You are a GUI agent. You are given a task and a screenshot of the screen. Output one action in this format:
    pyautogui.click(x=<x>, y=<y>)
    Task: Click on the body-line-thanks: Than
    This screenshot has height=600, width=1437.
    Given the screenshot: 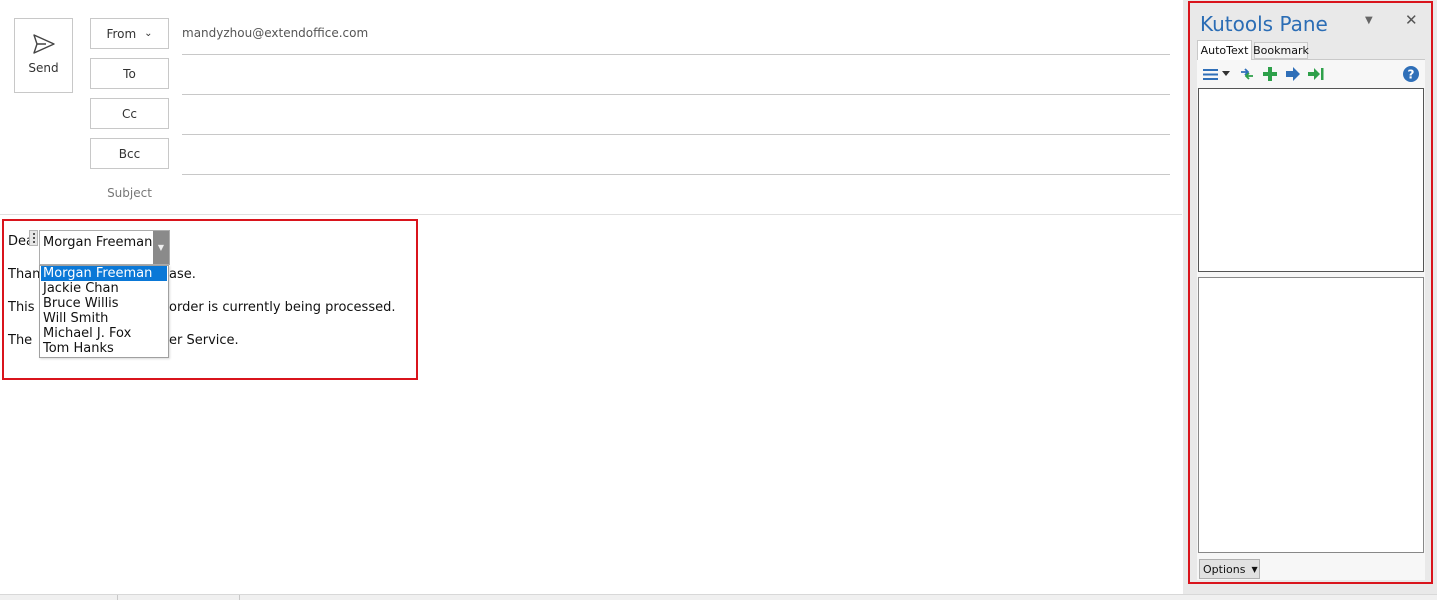 What is the action you would take?
    pyautogui.click(x=24, y=274)
    